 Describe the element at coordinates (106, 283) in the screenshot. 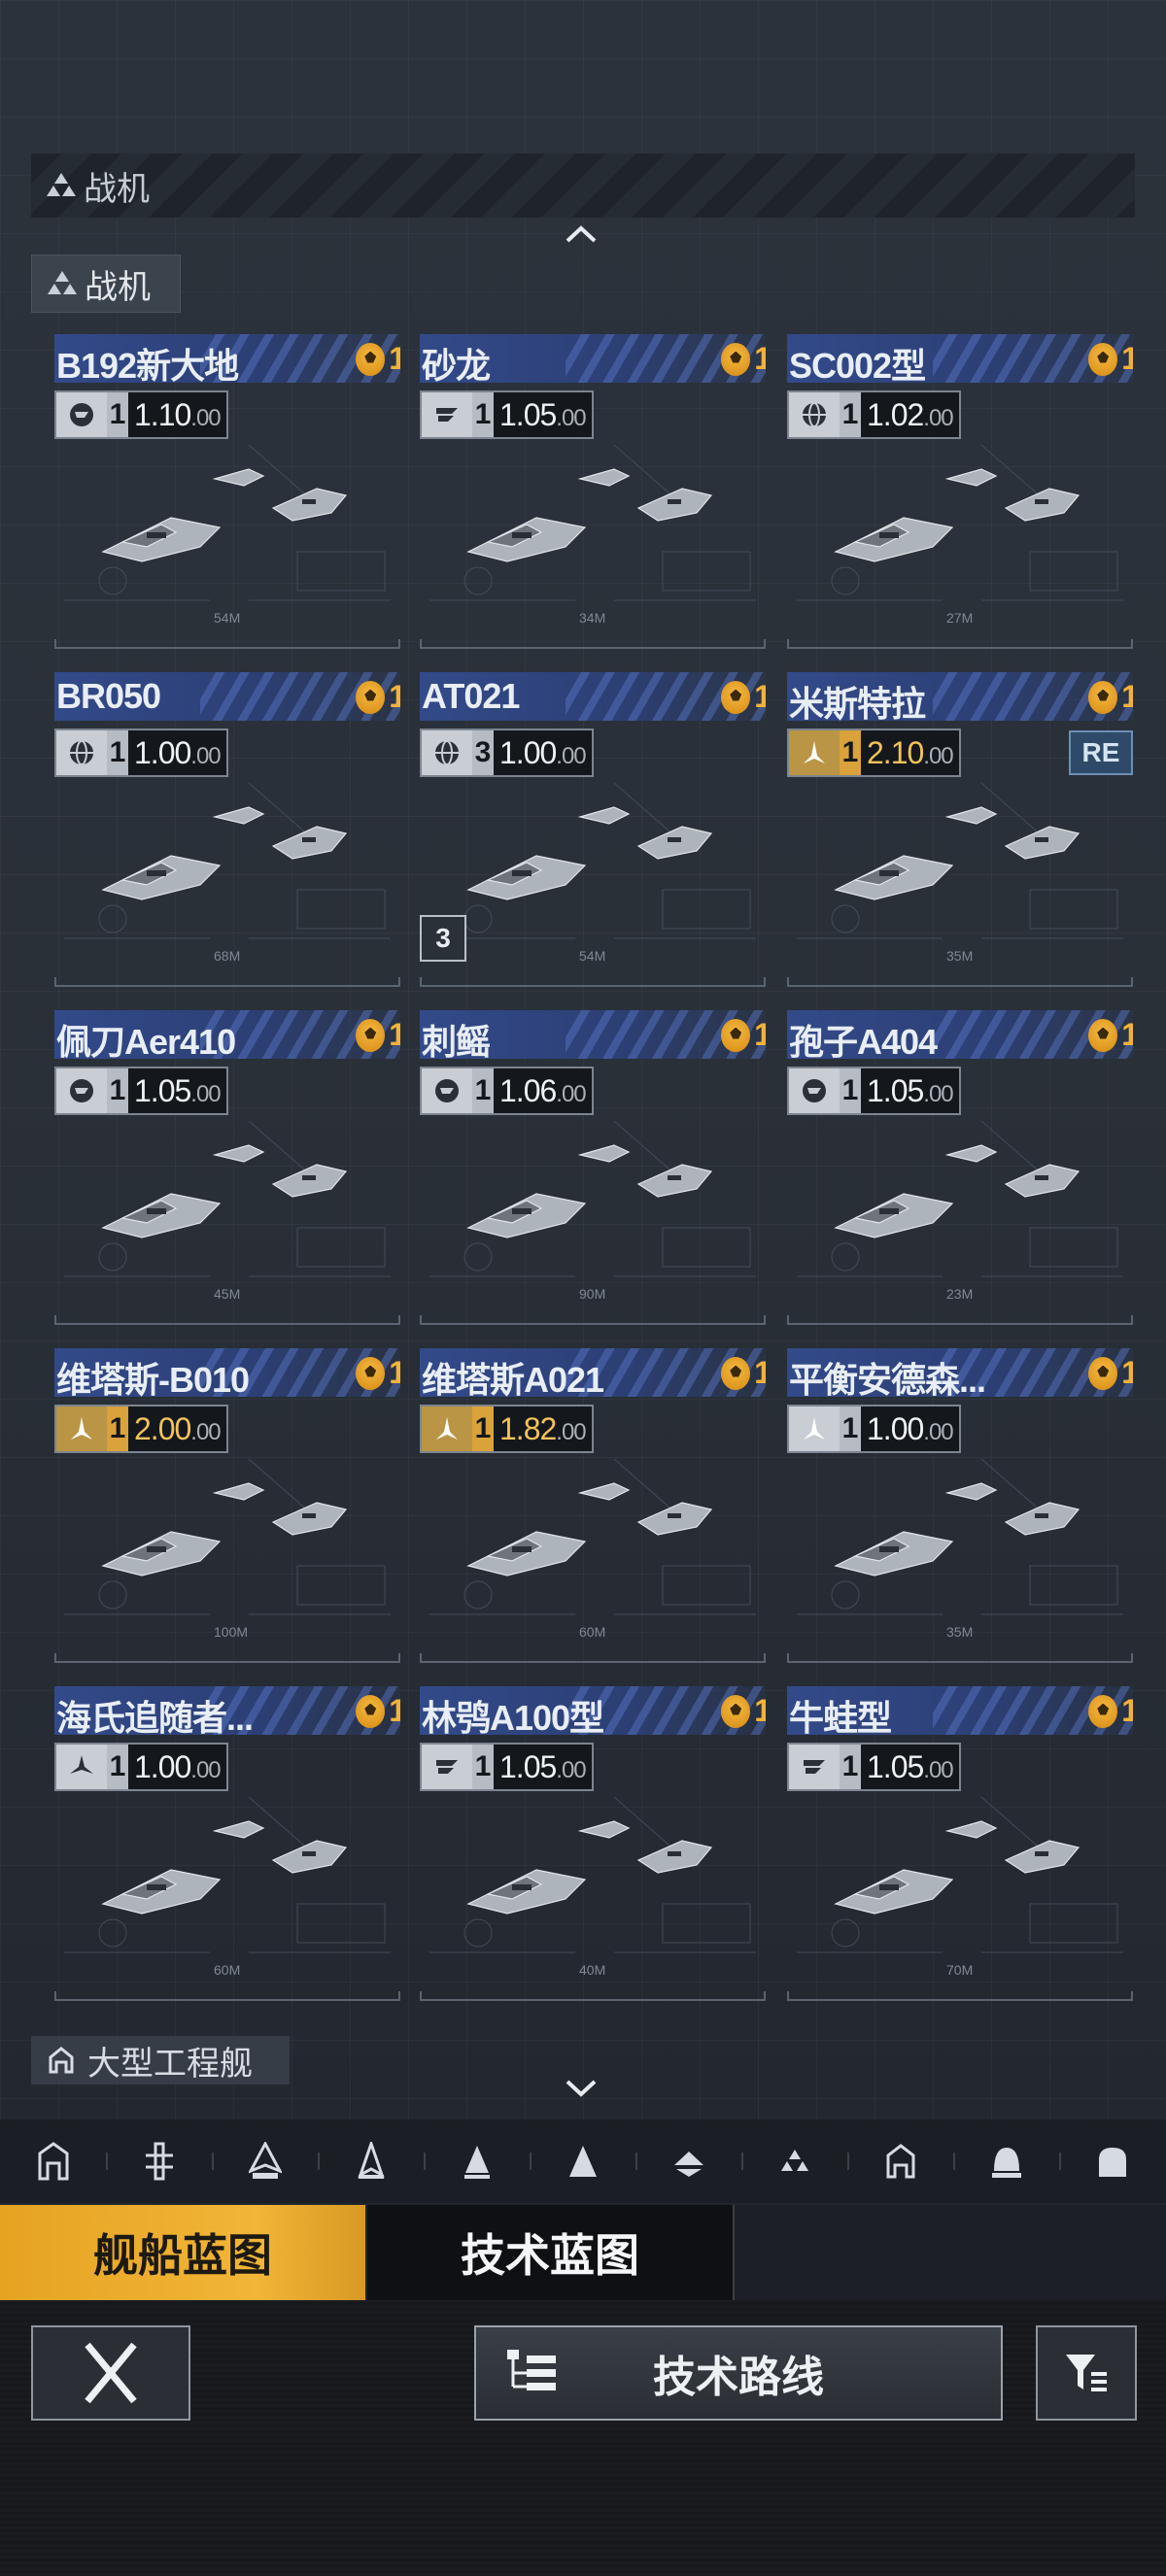

I see `subsection-tab-fighters: 战机` at that location.